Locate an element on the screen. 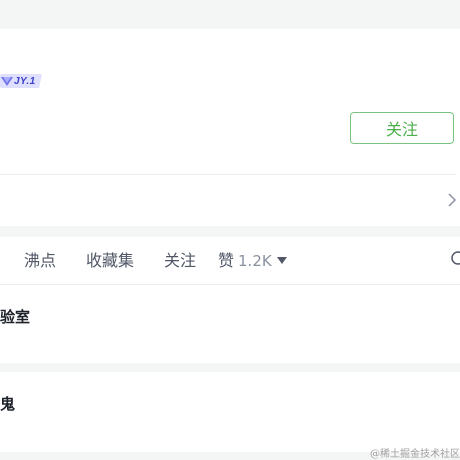 The width and height of the screenshot is (460, 460). search-icon is located at coordinates (454, 259).